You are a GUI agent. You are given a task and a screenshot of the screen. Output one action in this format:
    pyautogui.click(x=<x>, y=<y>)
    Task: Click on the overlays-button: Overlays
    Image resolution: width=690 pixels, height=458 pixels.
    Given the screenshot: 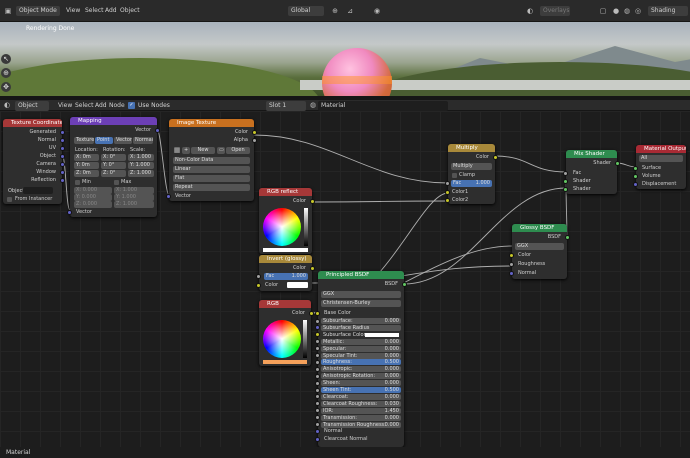 What is the action you would take?
    pyautogui.click(x=555, y=11)
    